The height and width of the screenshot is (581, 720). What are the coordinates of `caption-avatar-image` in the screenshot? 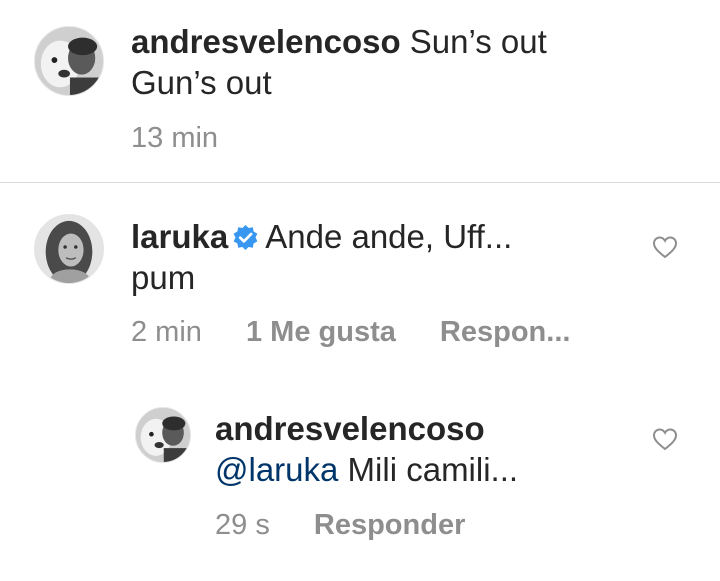 It's located at (69, 61).